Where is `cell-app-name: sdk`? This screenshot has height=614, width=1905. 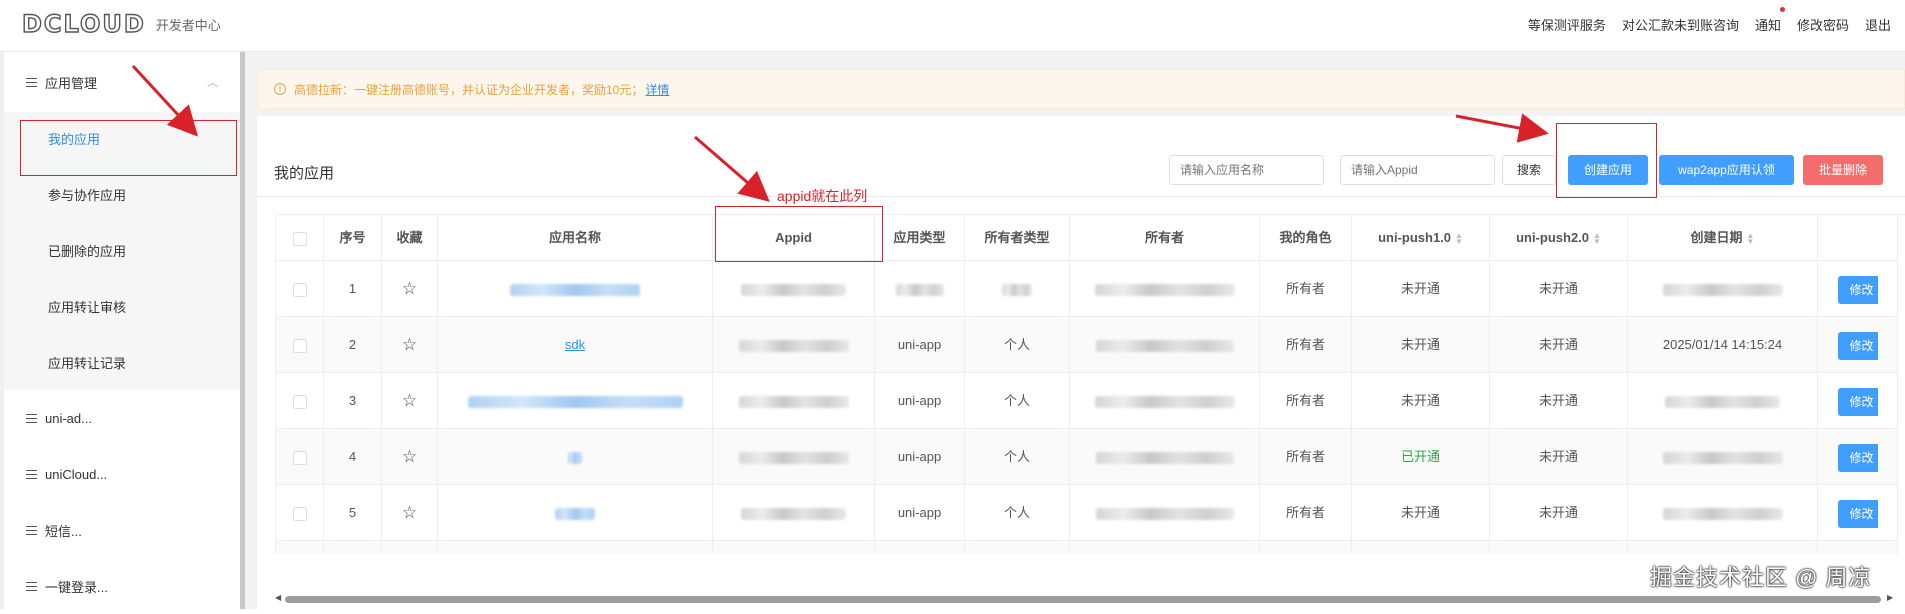
cell-app-name: sdk is located at coordinates (575, 345).